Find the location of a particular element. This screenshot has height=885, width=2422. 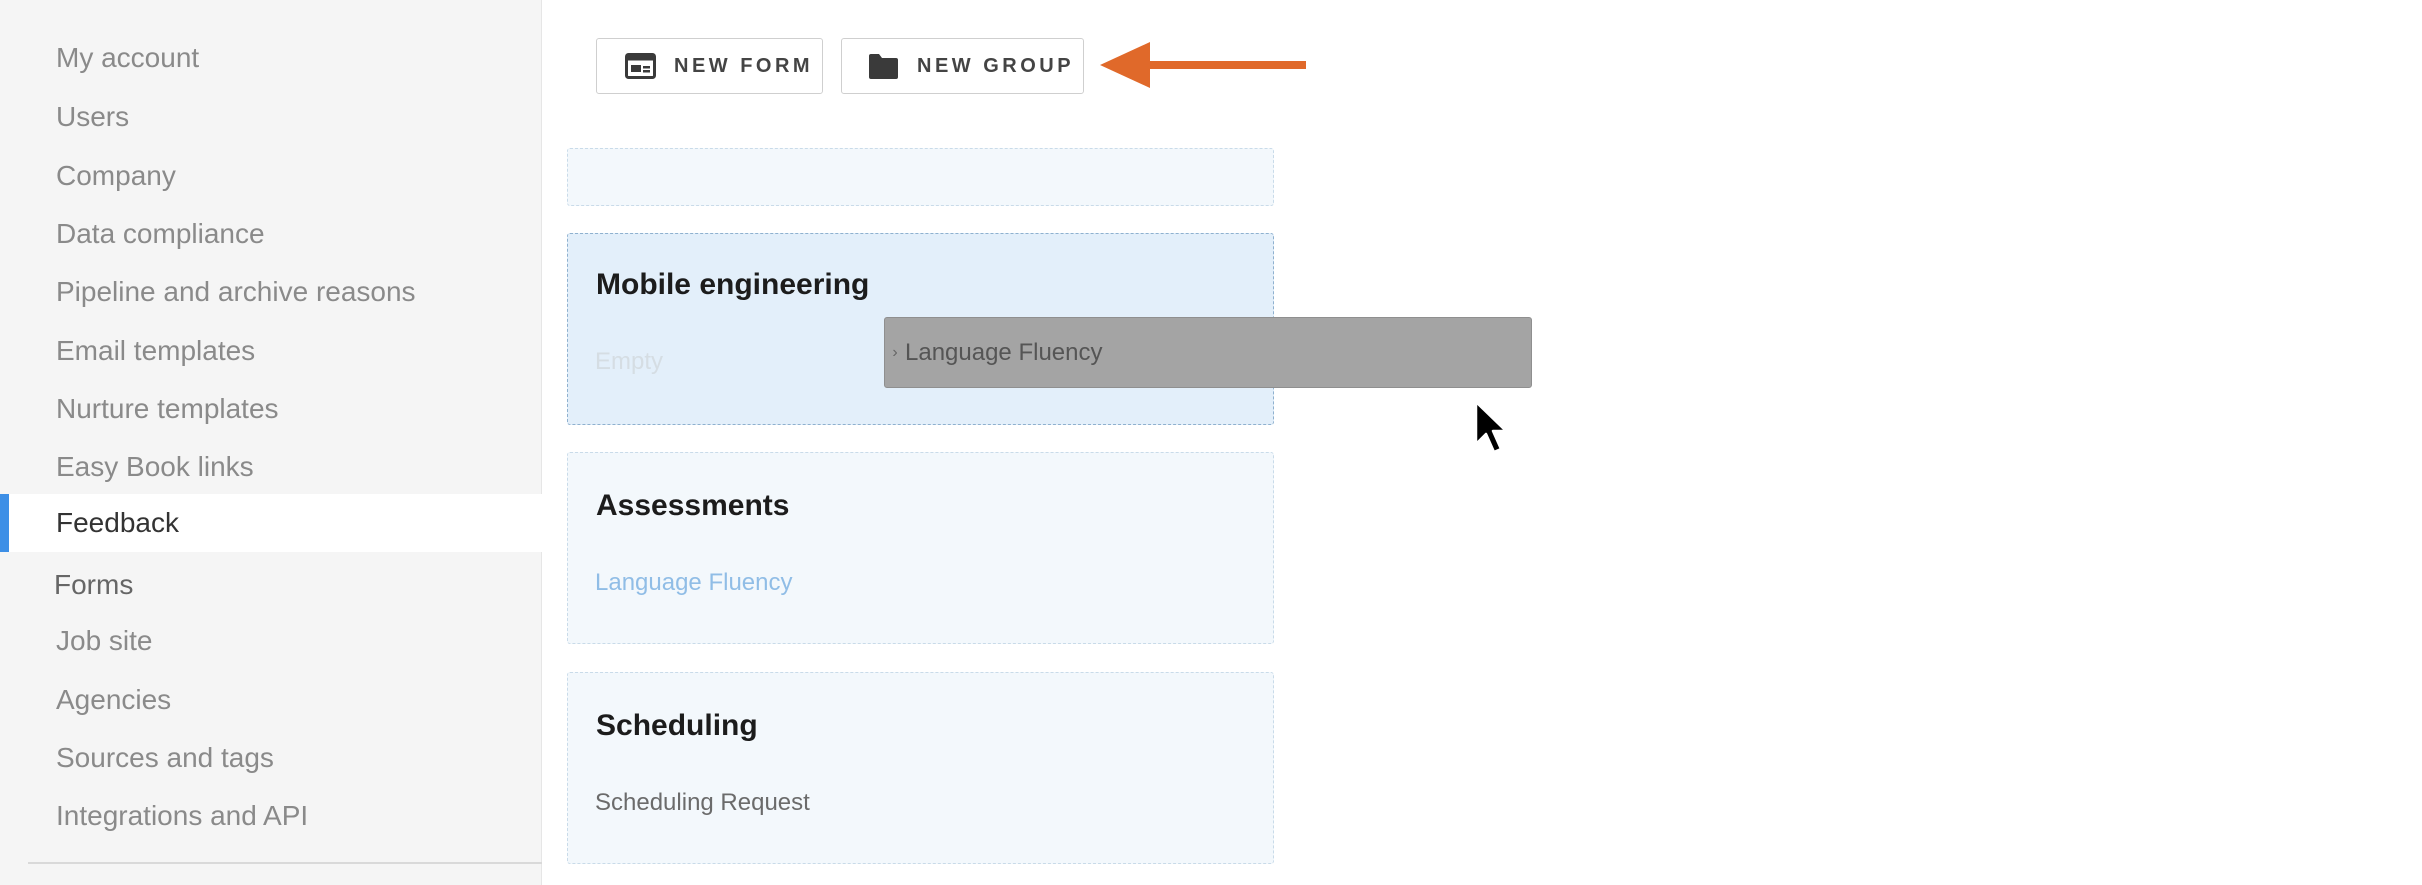

new-form-label: NEW FORM is located at coordinates (744, 65).